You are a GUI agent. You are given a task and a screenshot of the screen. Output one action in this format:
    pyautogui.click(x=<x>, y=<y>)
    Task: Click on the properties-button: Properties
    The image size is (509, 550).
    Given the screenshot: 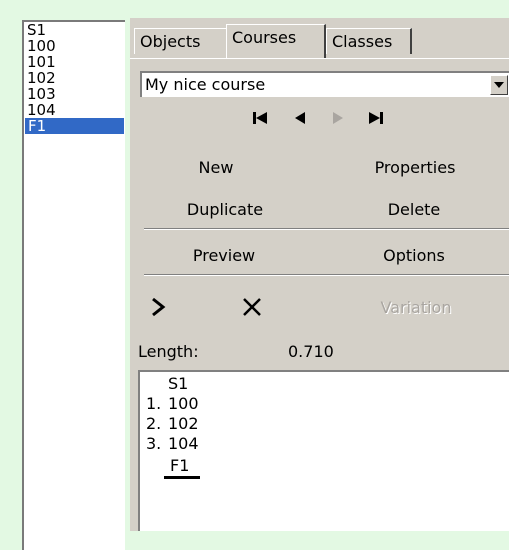 What is the action you would take?
    pyautogui.click(x=415, y=167)
    